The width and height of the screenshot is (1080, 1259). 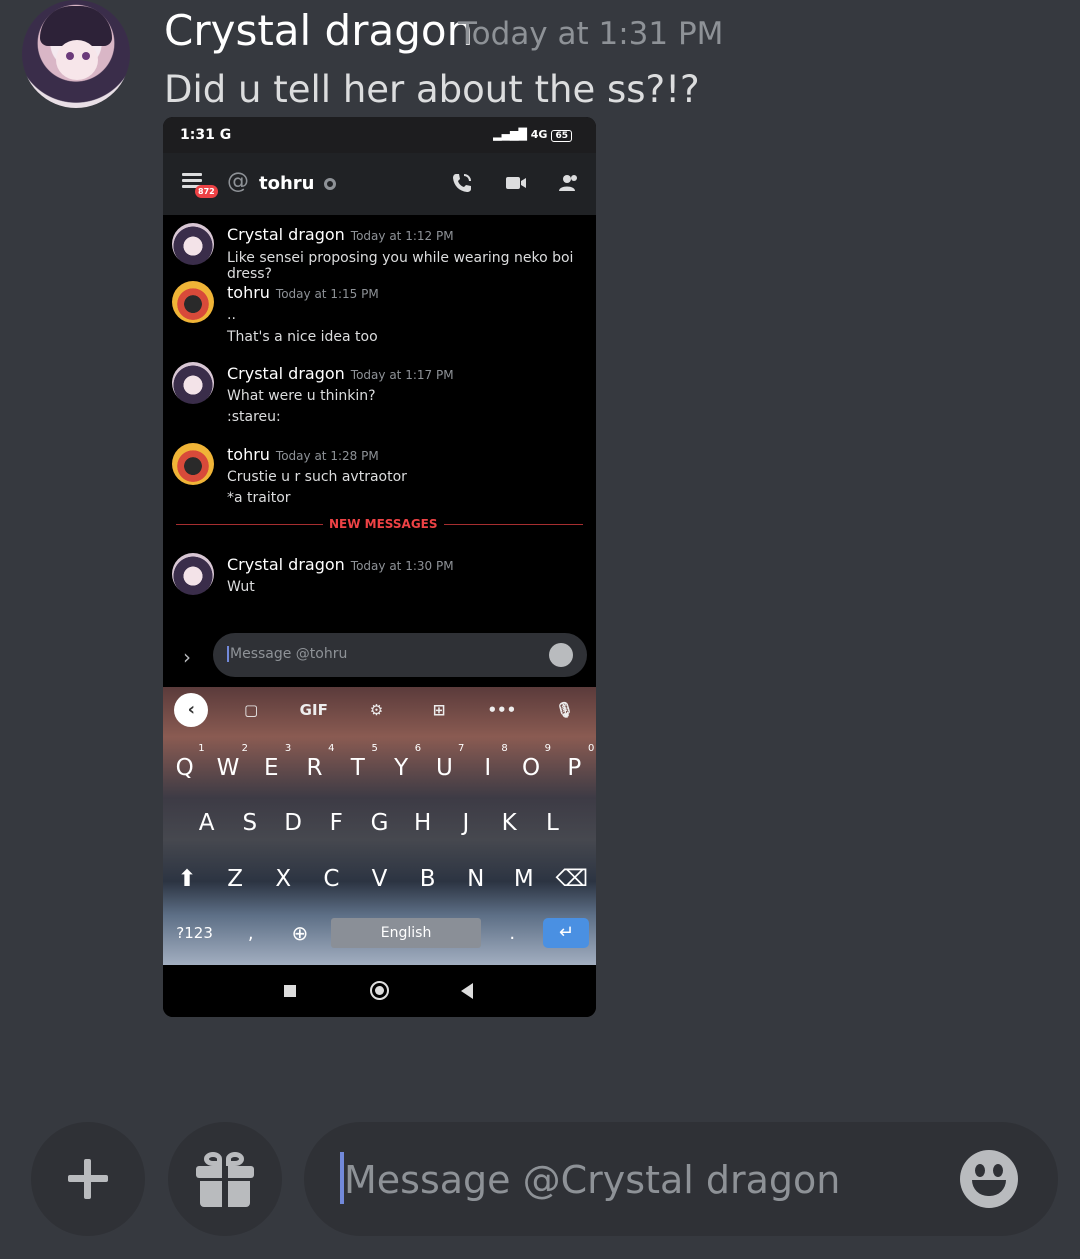 What do you see at coordinates (340, 234) in the screenshot?
I see `message-author: Crystal dragon Today at 1:12 PM` at bounding box center [340, 234].